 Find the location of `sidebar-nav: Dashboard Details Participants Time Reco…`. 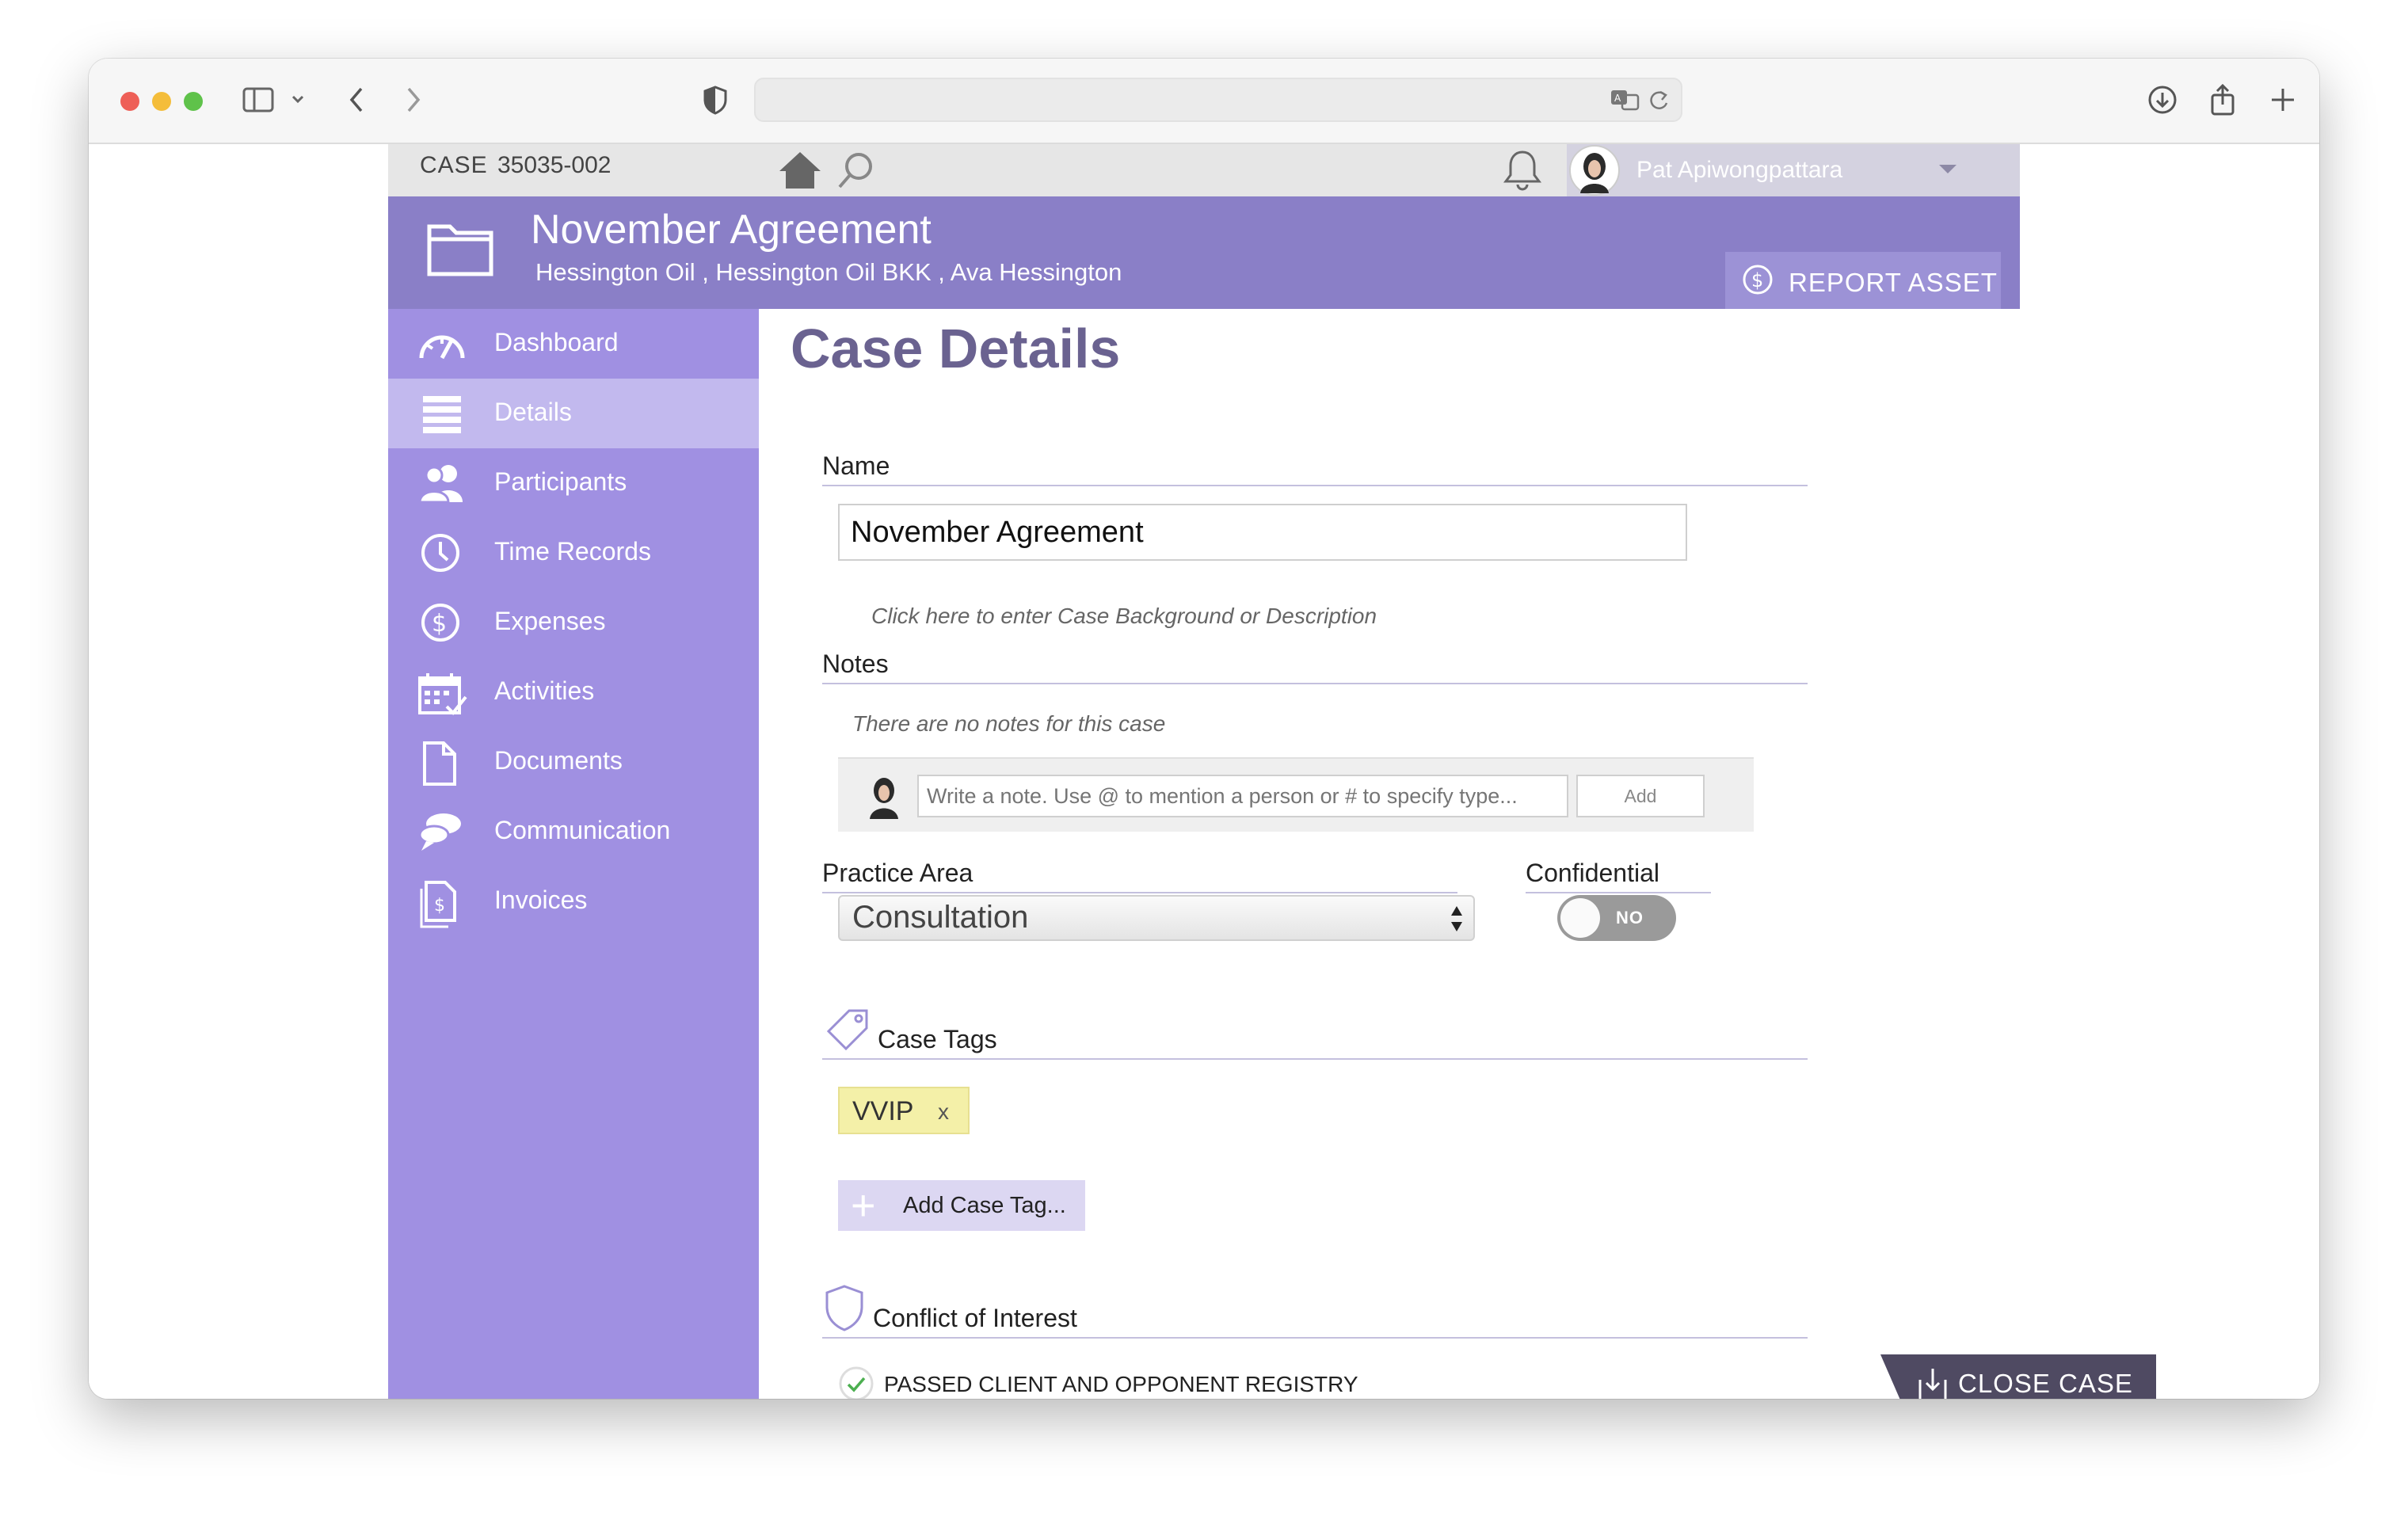

sidebar-nav: Dashboard Details Participants Time Reco… is located at coordinates (573, 854).